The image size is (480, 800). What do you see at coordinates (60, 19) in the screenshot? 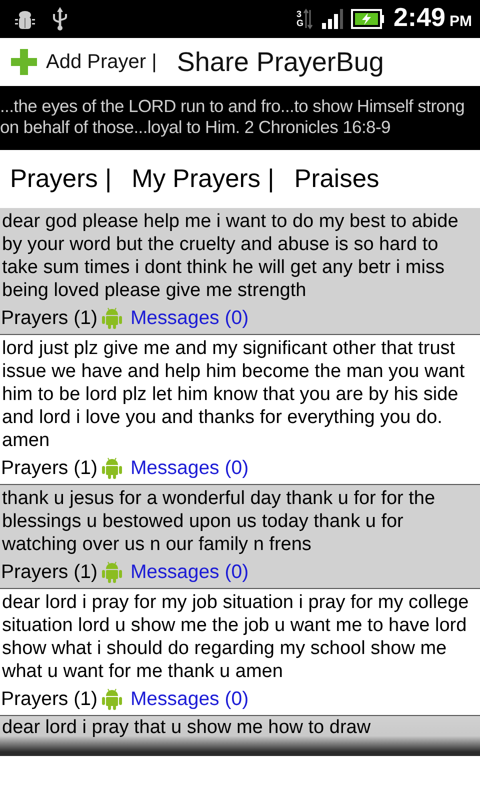
I see `usb-icon` at bounding box center [60, 19].